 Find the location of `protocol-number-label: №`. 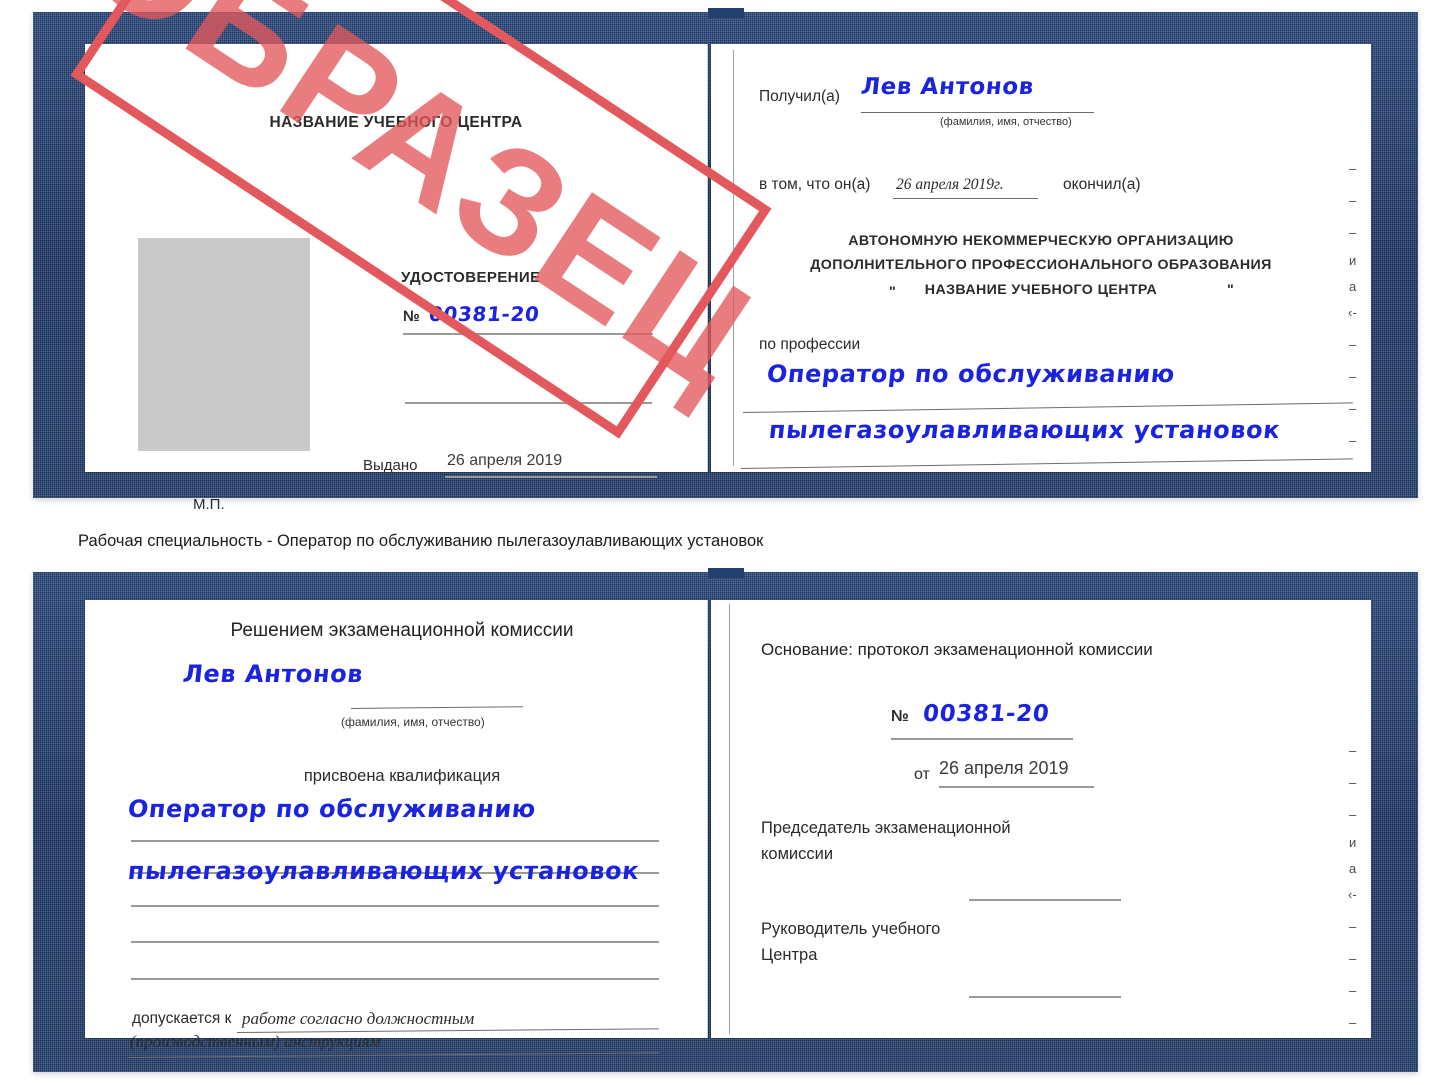

protocol-number-label: № is located at coordinates (900, 716).